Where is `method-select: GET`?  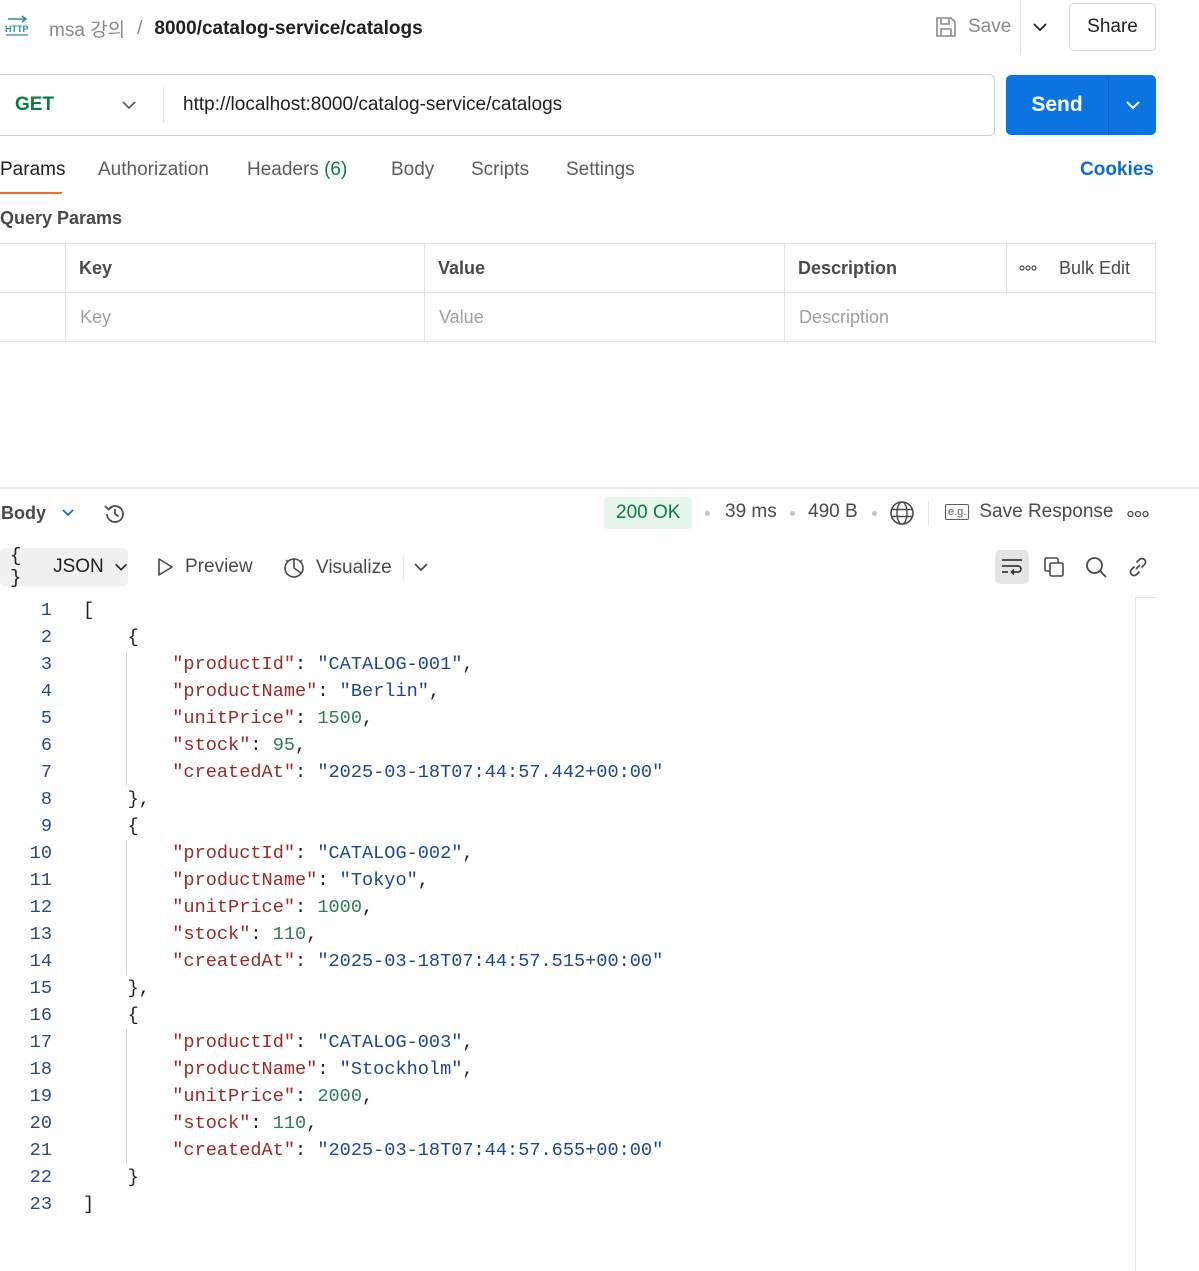 method-select: GET is located at coordinates (34, 105).